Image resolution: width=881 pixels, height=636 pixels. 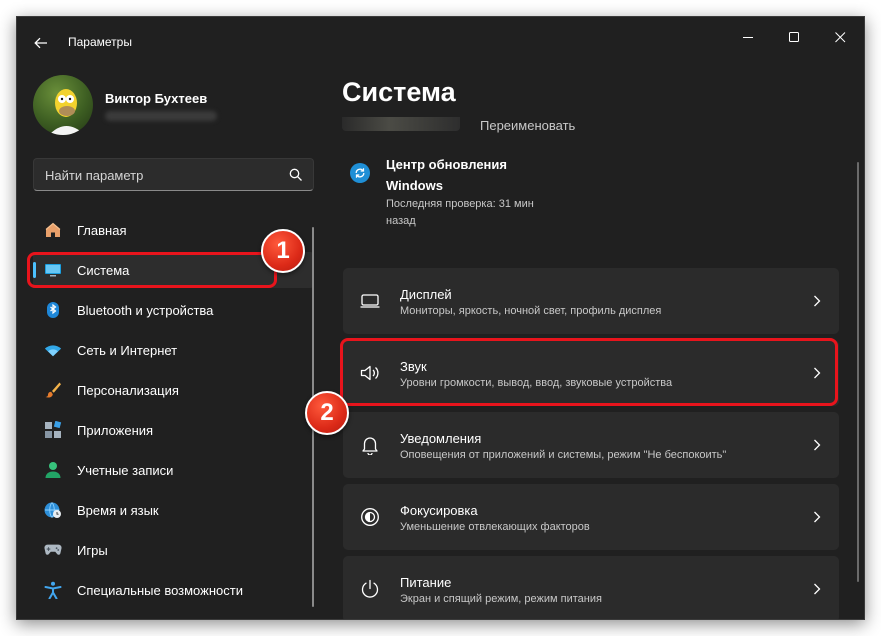 What do you see at coordinates (495, 527) in the screenshot?
I see `card-subtitle: Уменьшение отвлекающих факторов` at bounding box center [495, 527].